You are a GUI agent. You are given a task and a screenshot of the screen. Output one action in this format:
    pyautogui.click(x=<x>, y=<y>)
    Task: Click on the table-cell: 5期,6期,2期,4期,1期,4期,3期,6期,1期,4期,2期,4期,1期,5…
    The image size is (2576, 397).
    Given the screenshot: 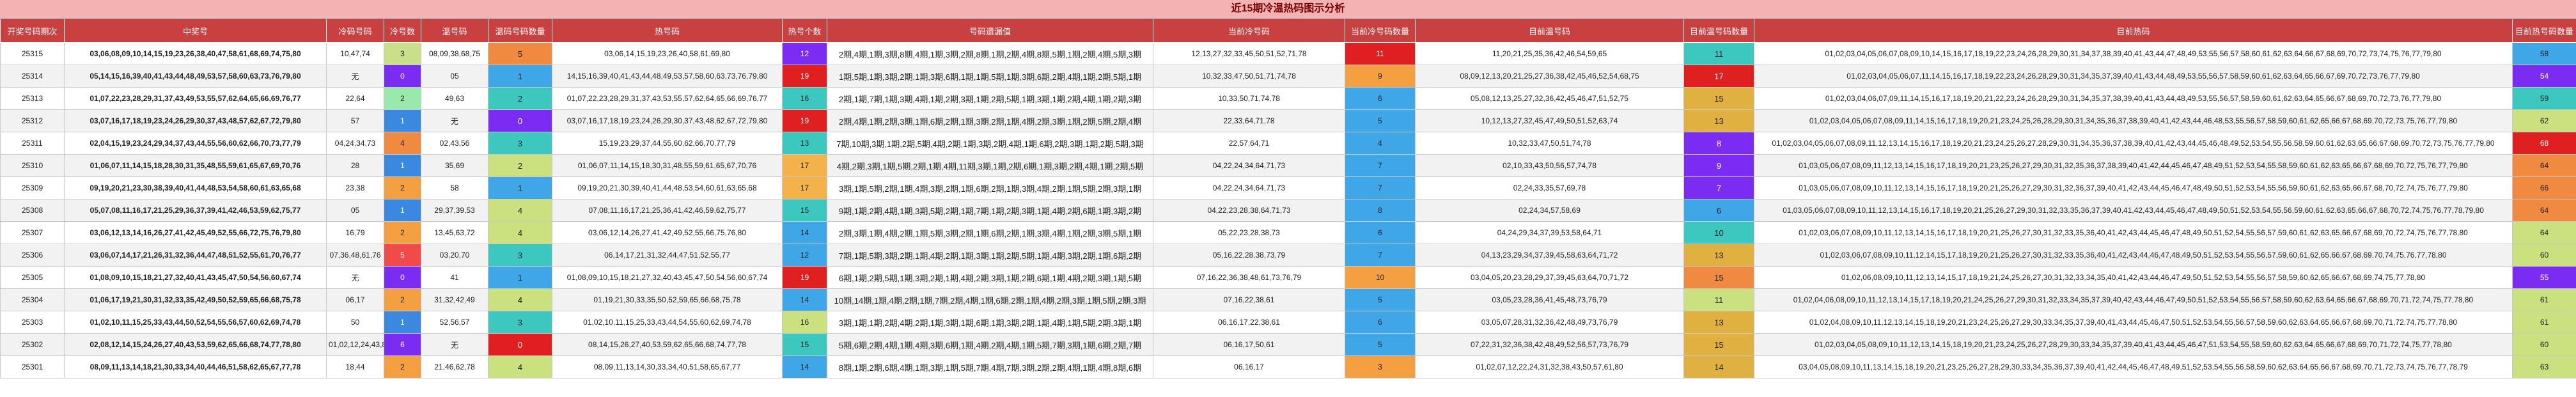 What is the action you would take?
    pyautogui.click(x=990, y=344)
    